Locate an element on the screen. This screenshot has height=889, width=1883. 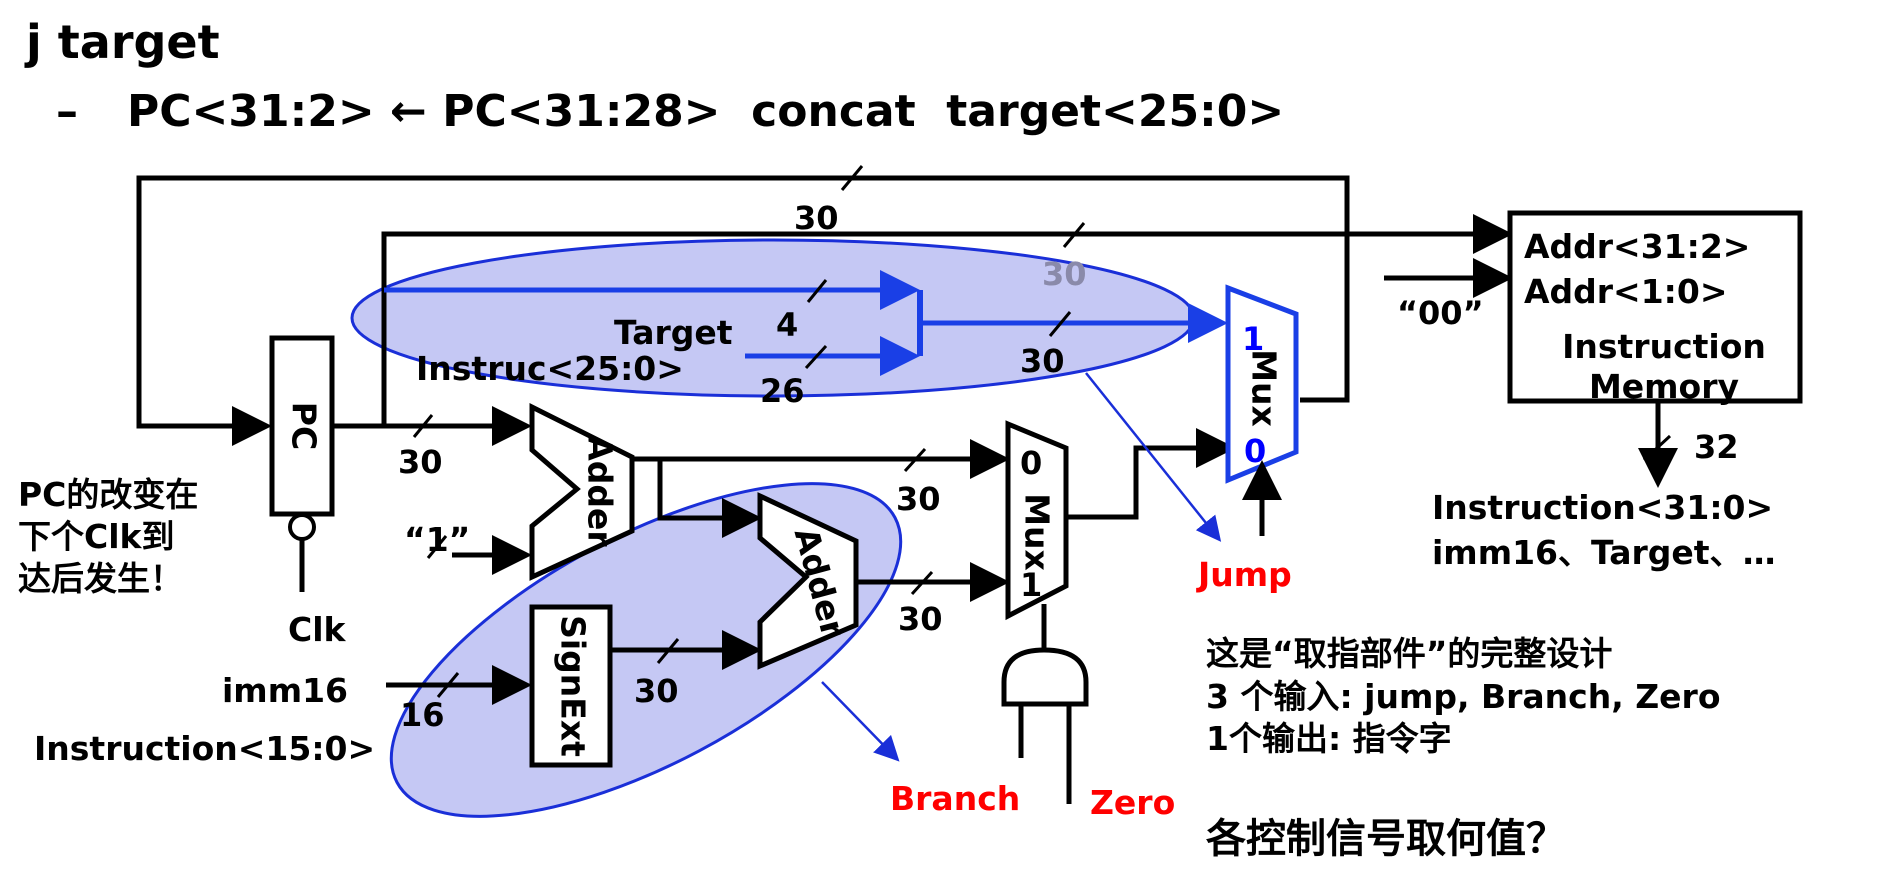
instruc-25-0-label: Instruc<25:0> is located at coordinates (550, 368).